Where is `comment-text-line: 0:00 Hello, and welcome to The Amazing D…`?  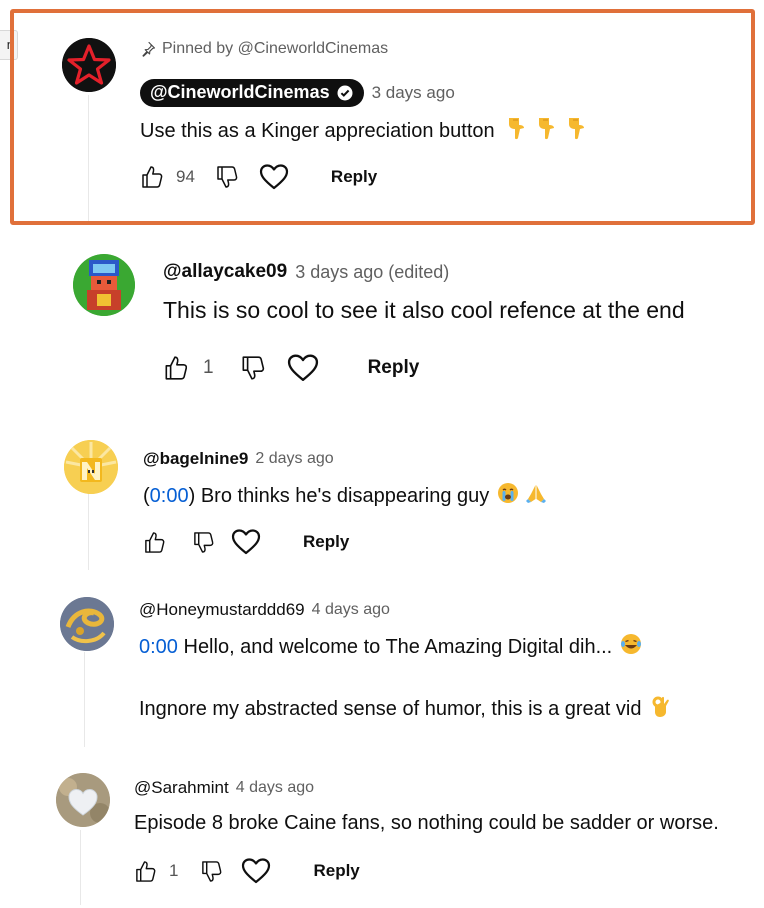
comment-text-line: 0:00 Hello, and welcome to The Amazing D… is located at coordinates (390, 647).